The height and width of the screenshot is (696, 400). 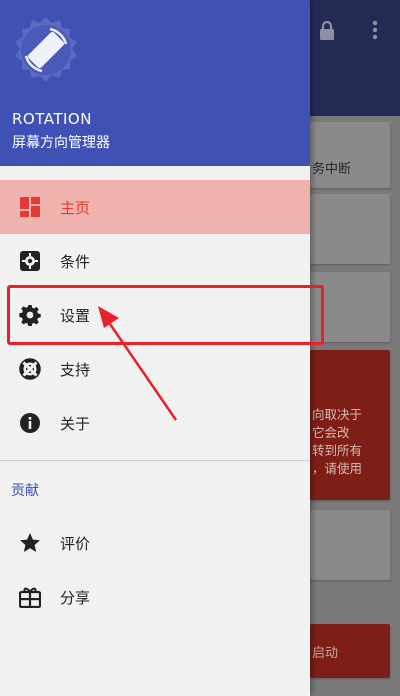 I want to click on background-warning-text: 向取决于 它会改 转到所有 ，请使用, so click(x=337, y=441).